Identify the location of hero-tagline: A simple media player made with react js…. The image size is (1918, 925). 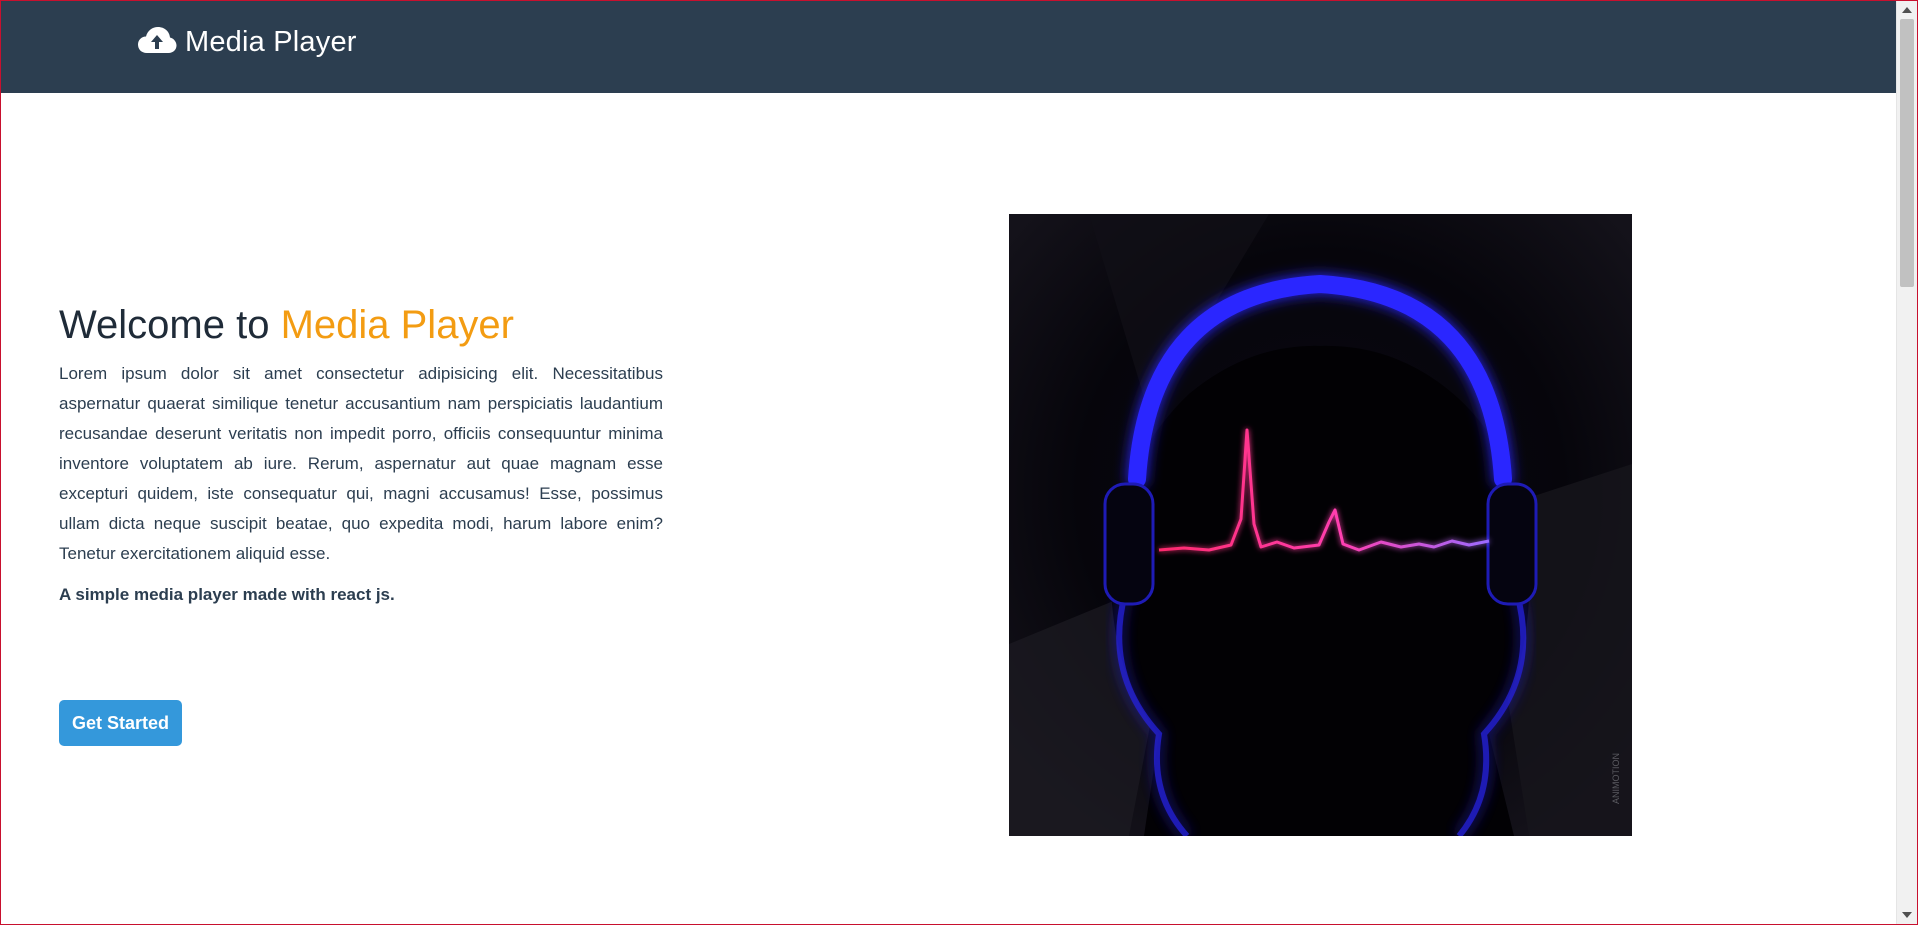
(227, 594).